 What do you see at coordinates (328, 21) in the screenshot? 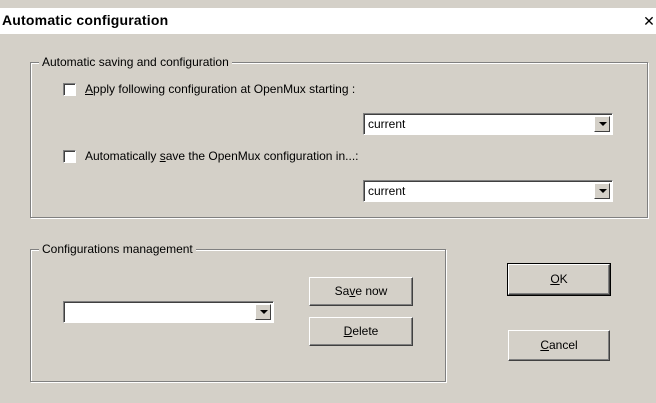
I see `title-bar: Automatic configuration ✕` at bounding box center [328, 21].